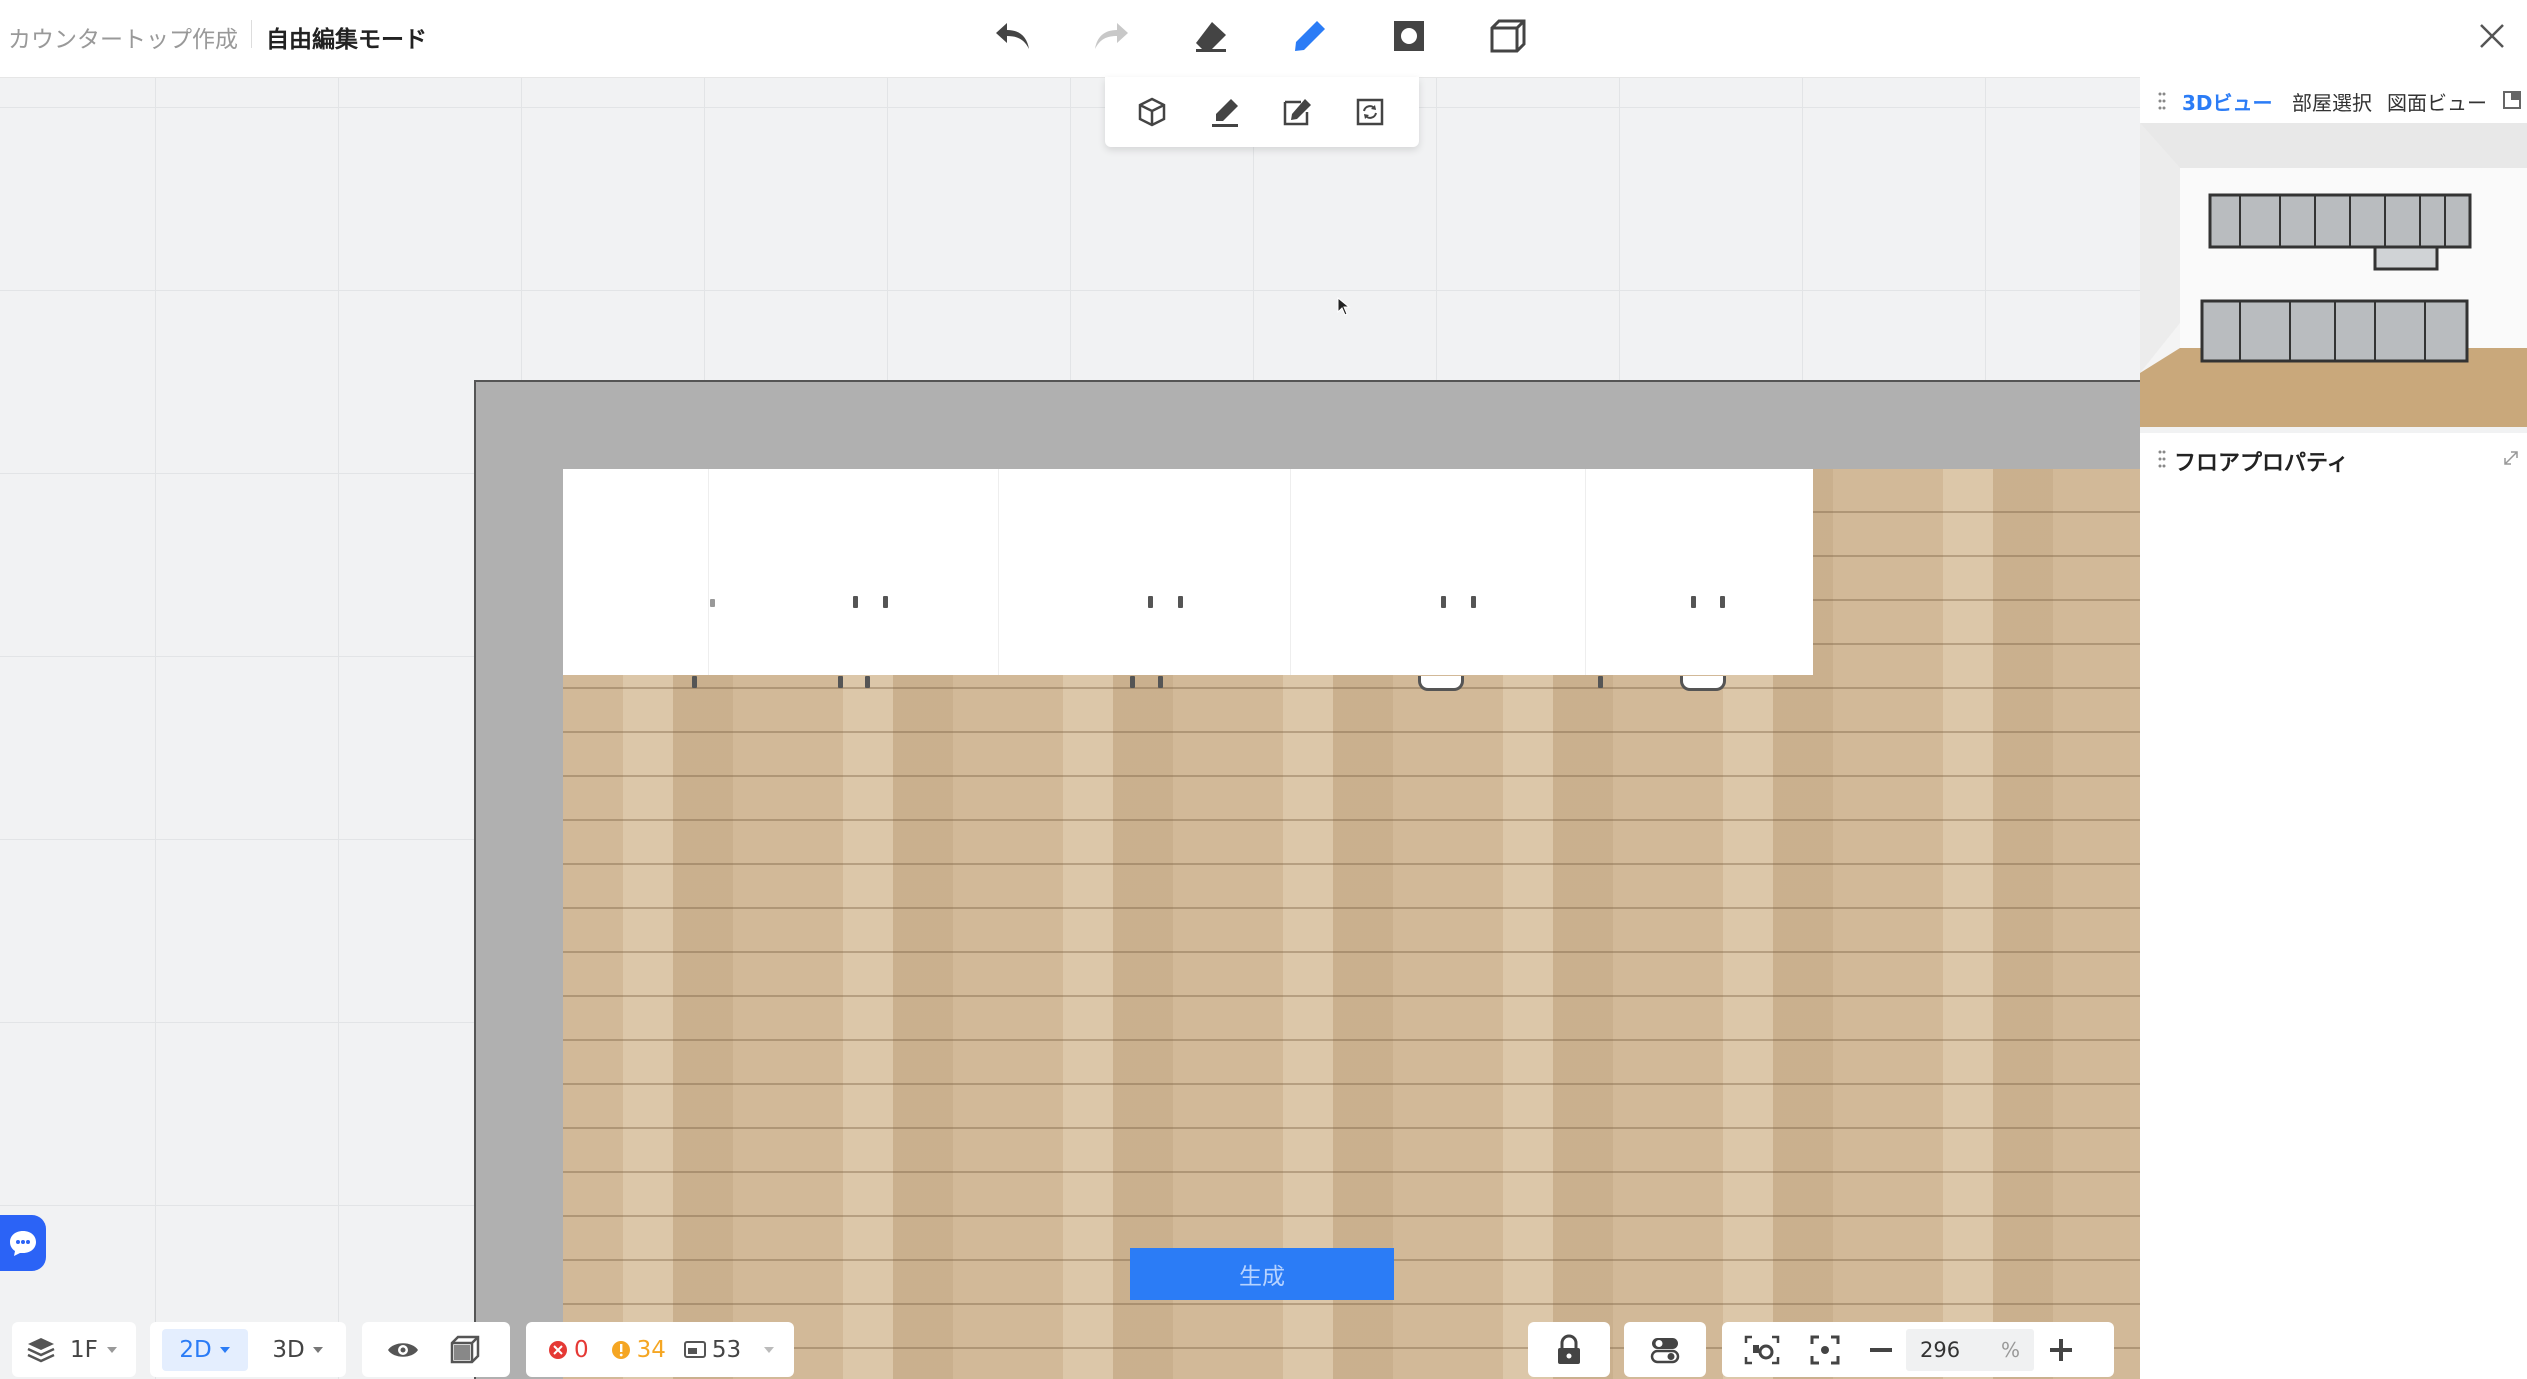  Describe the element at coordinates (1262, 112) in the screenshot. I see `sub-toolbar` at that location.